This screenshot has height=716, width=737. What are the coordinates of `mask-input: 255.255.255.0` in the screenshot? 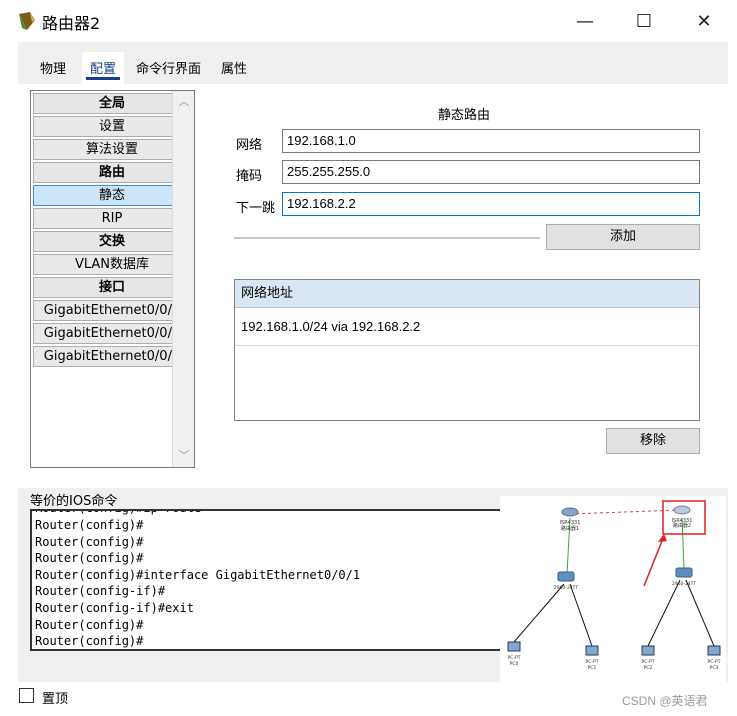 It's located at (491, 172).